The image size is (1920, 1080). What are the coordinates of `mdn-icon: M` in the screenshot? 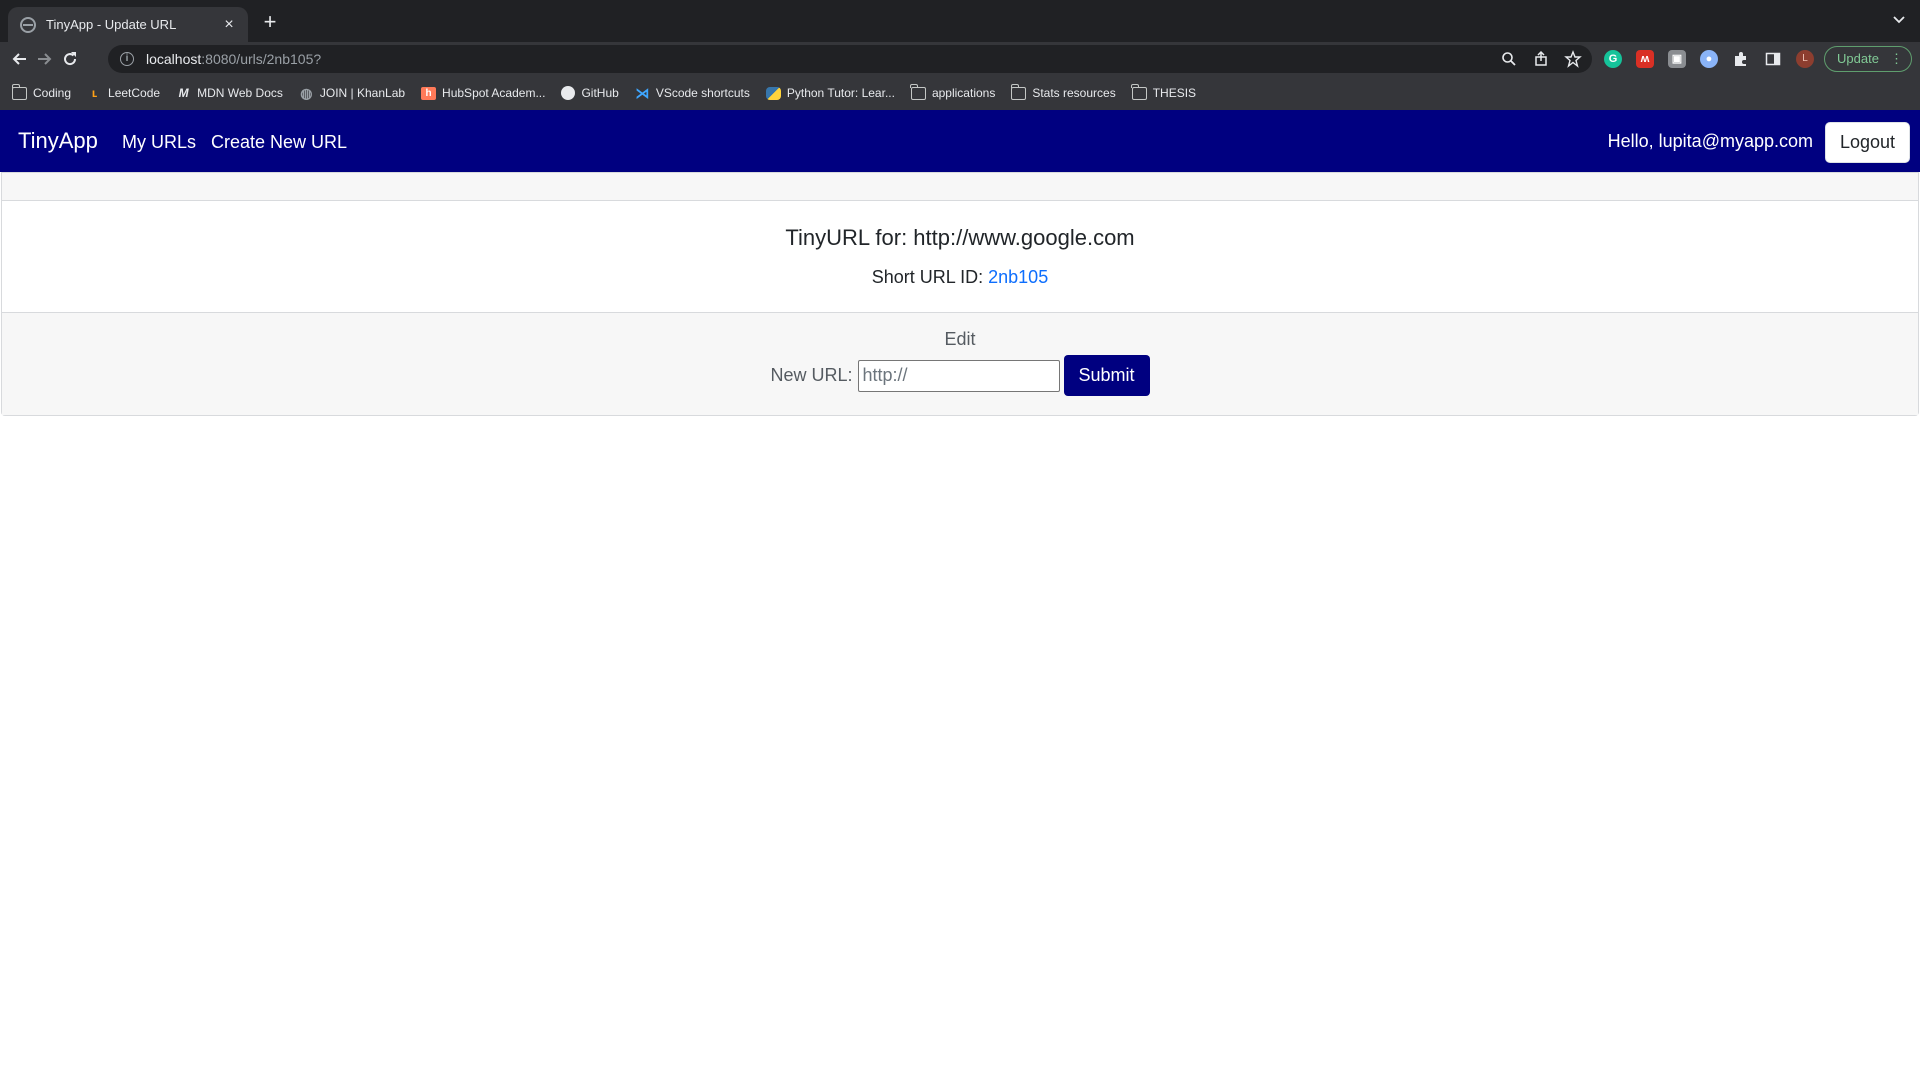 It's located at (183, 92).